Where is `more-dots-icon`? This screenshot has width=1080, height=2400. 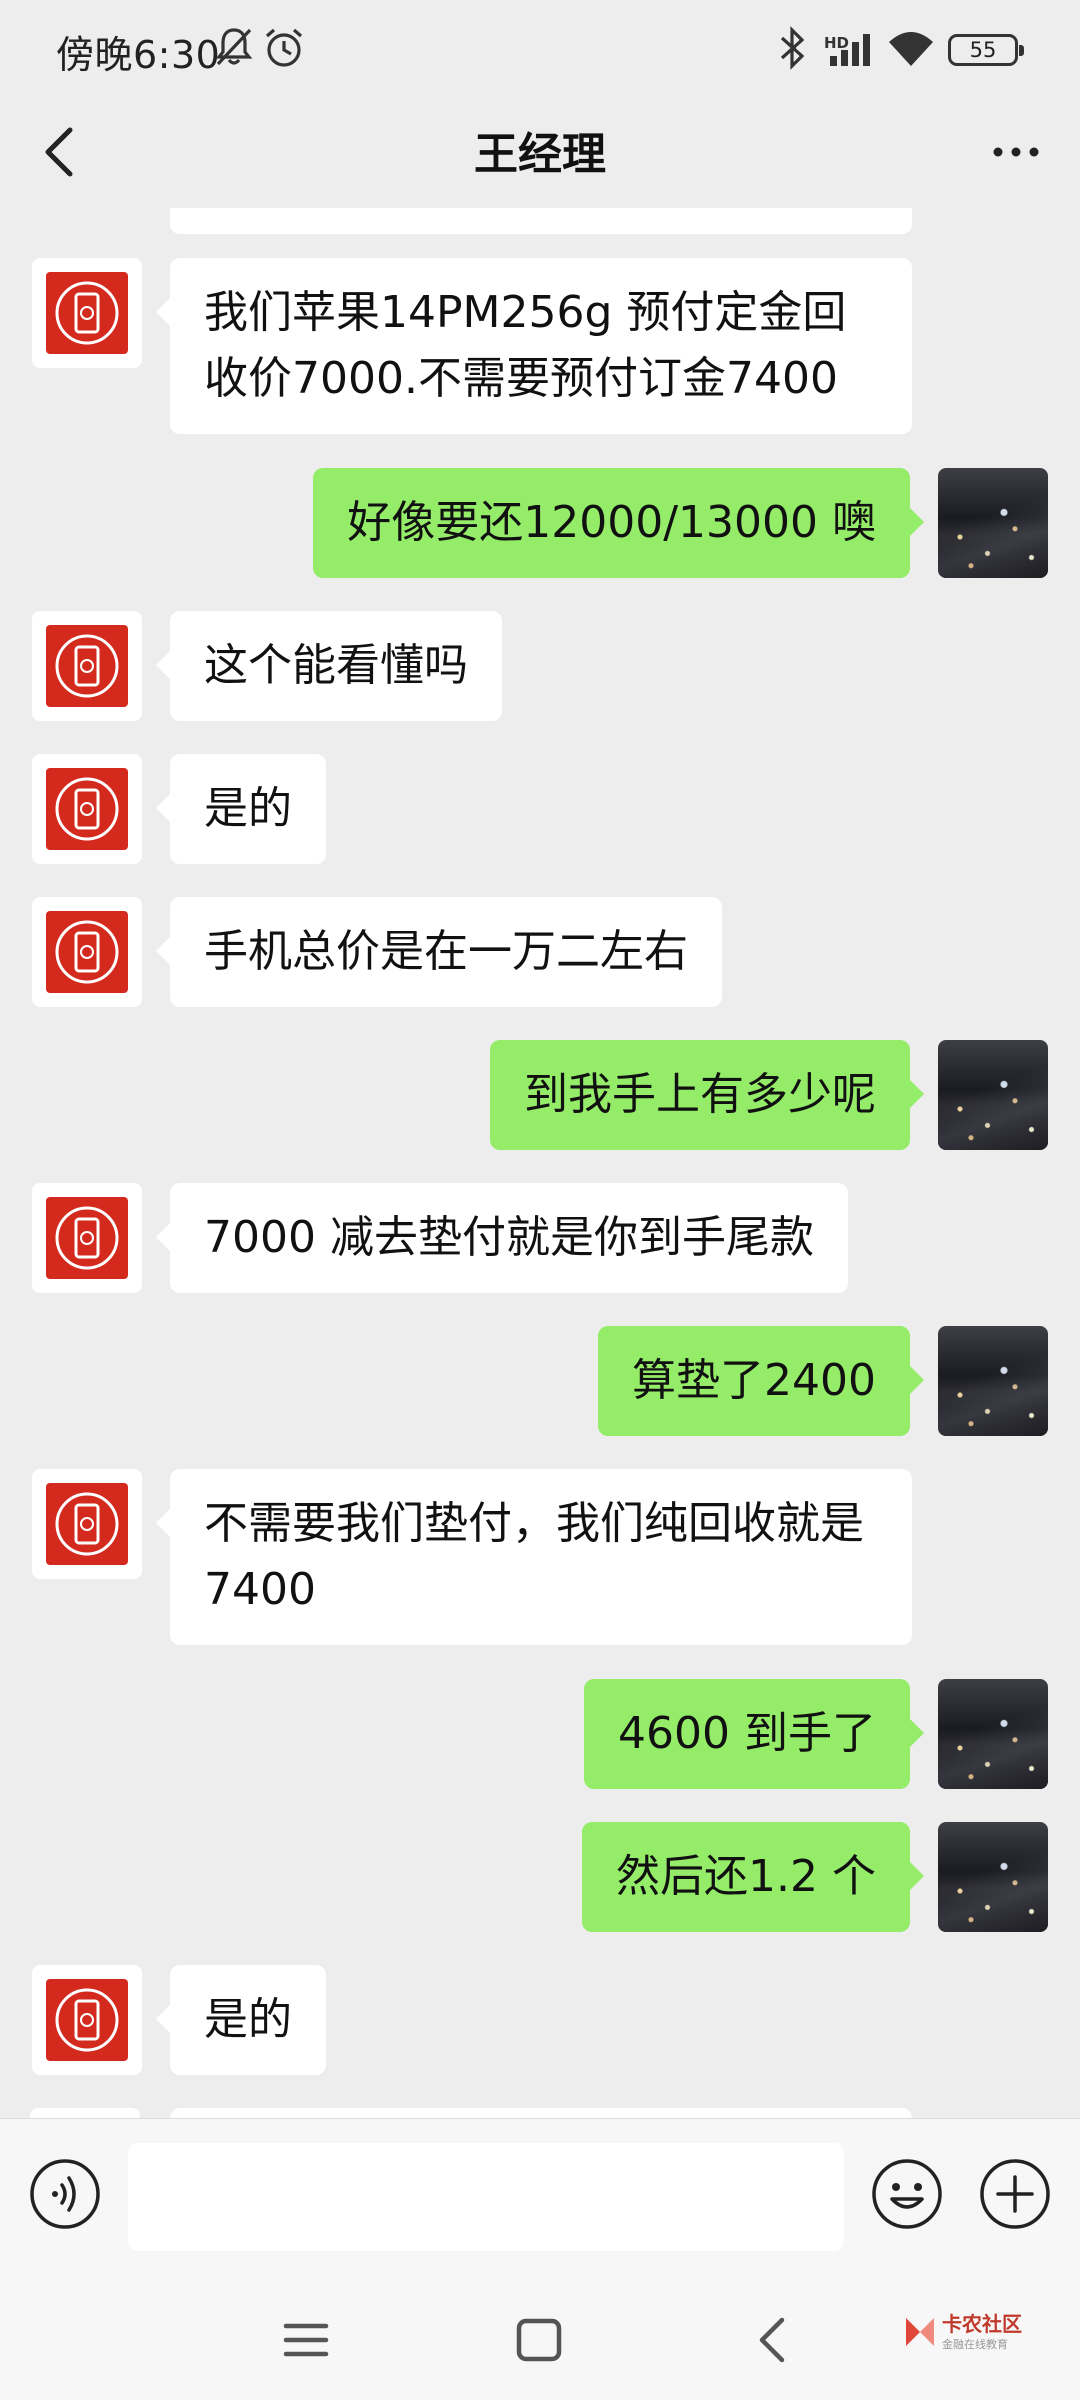 more-dots-icon is located at coordinates (1016, 152).